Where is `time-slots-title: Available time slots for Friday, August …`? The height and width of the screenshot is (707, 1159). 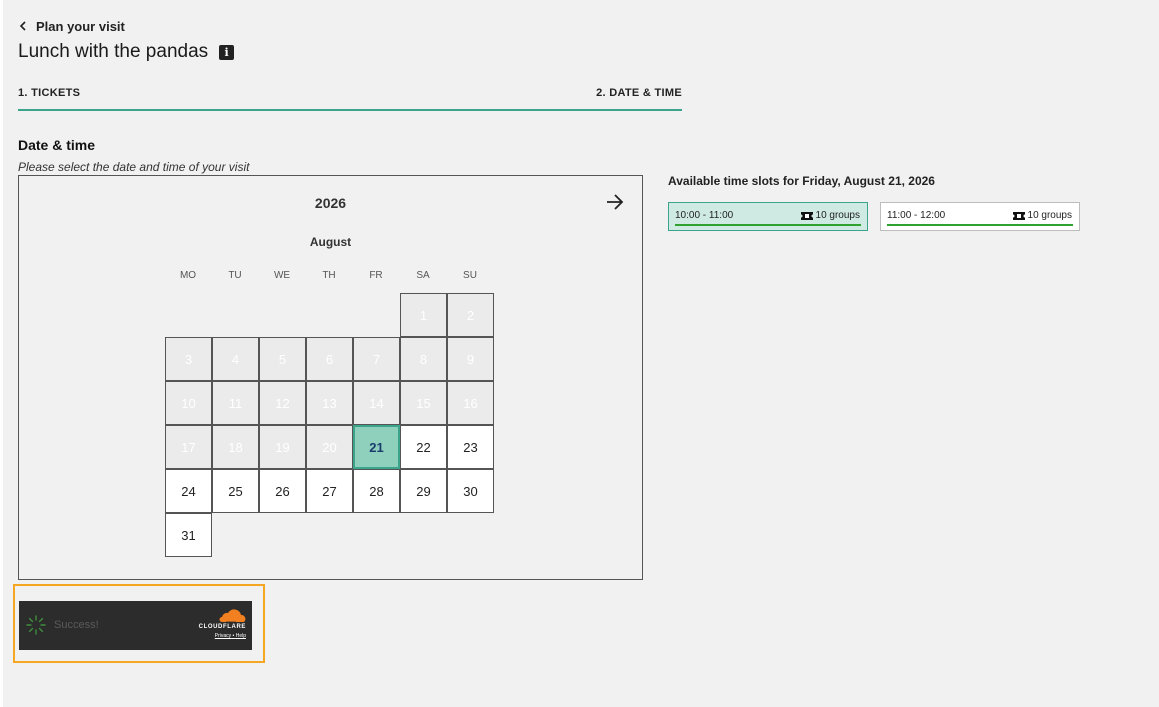
time-slots-title: Available time slots for Friday, August … is located at coordinates (801, 181).